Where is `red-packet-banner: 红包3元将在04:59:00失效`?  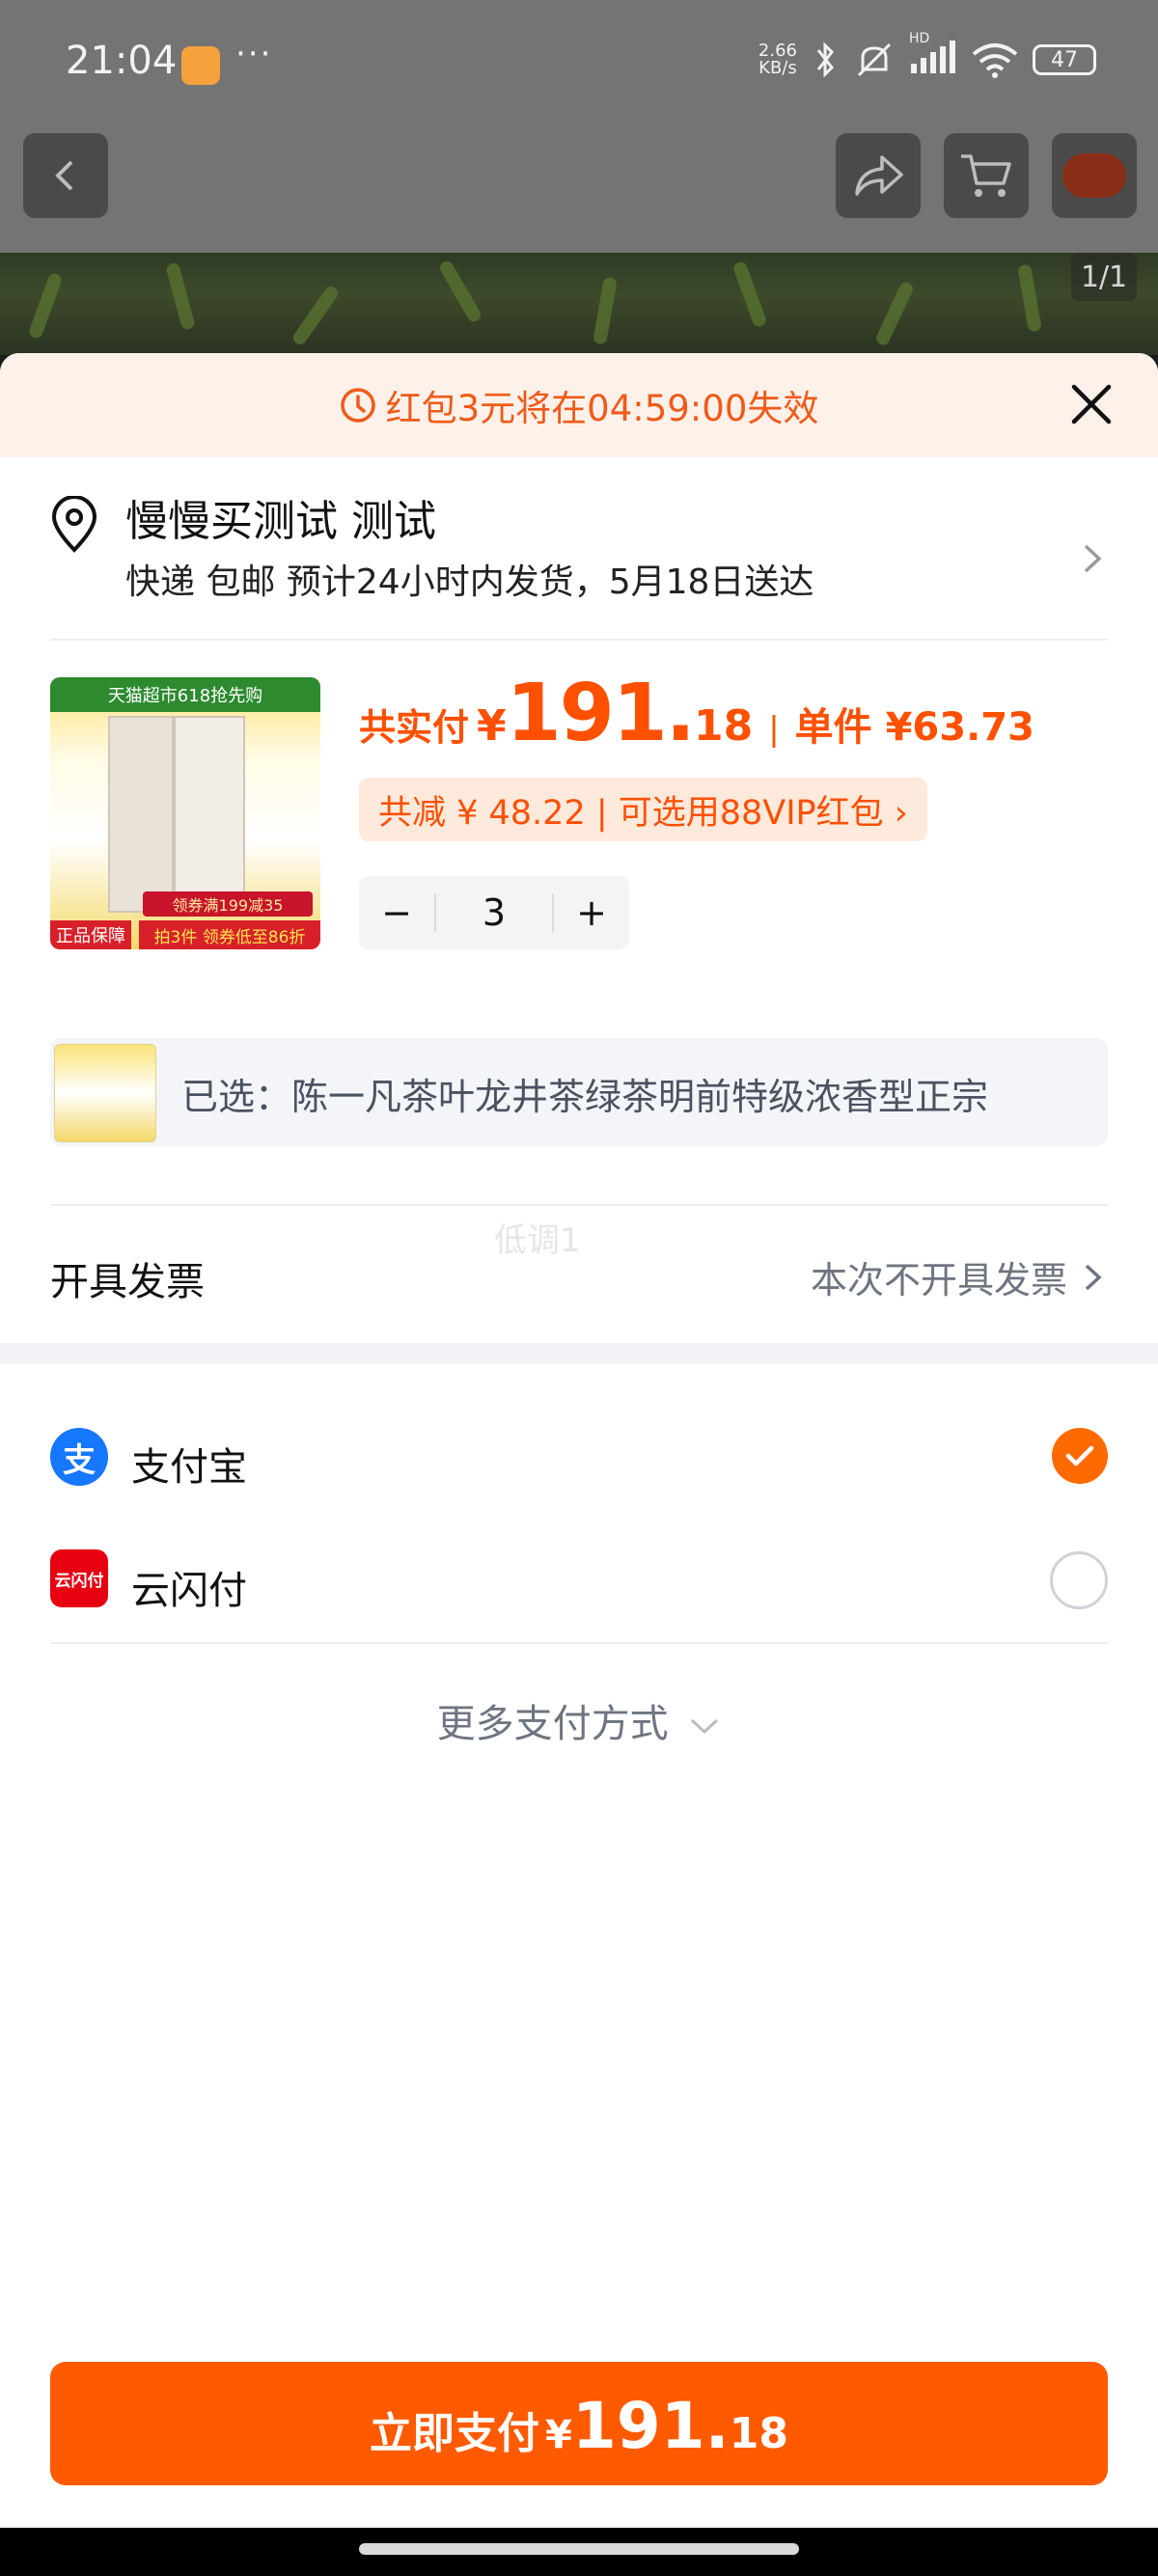 red-packet-banner: 红包3元将在04:59:00失效 is located at coordinates (579, 405).